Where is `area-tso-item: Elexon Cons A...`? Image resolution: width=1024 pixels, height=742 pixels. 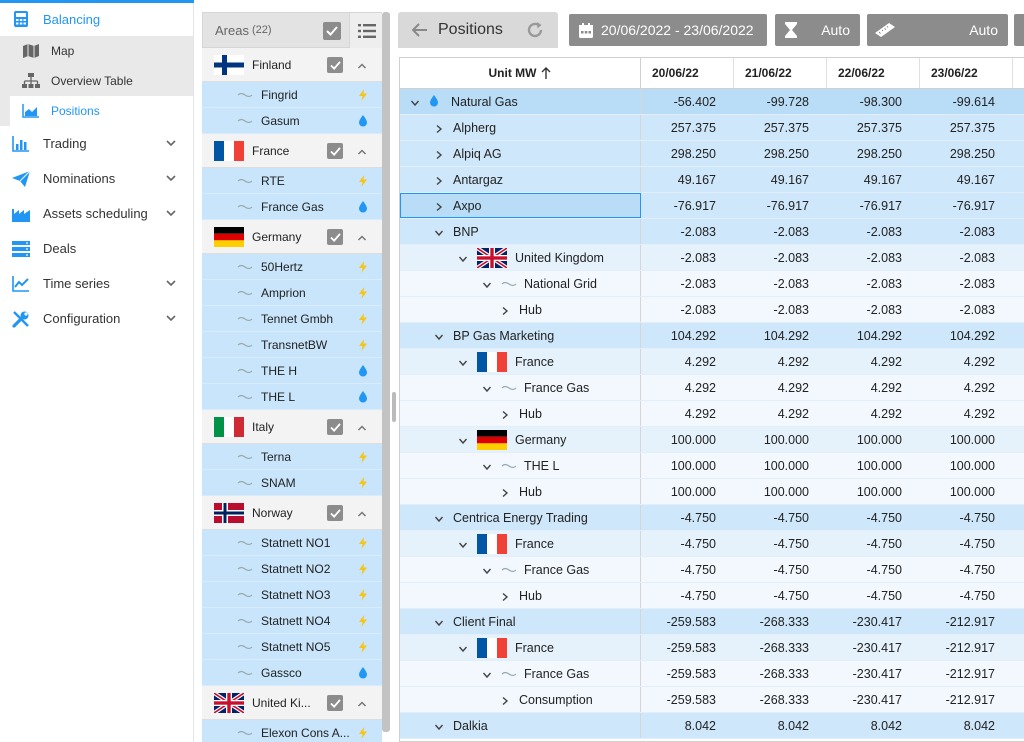 area-tso-item: Elexon Cons A... is located at coordinates (292, 731).